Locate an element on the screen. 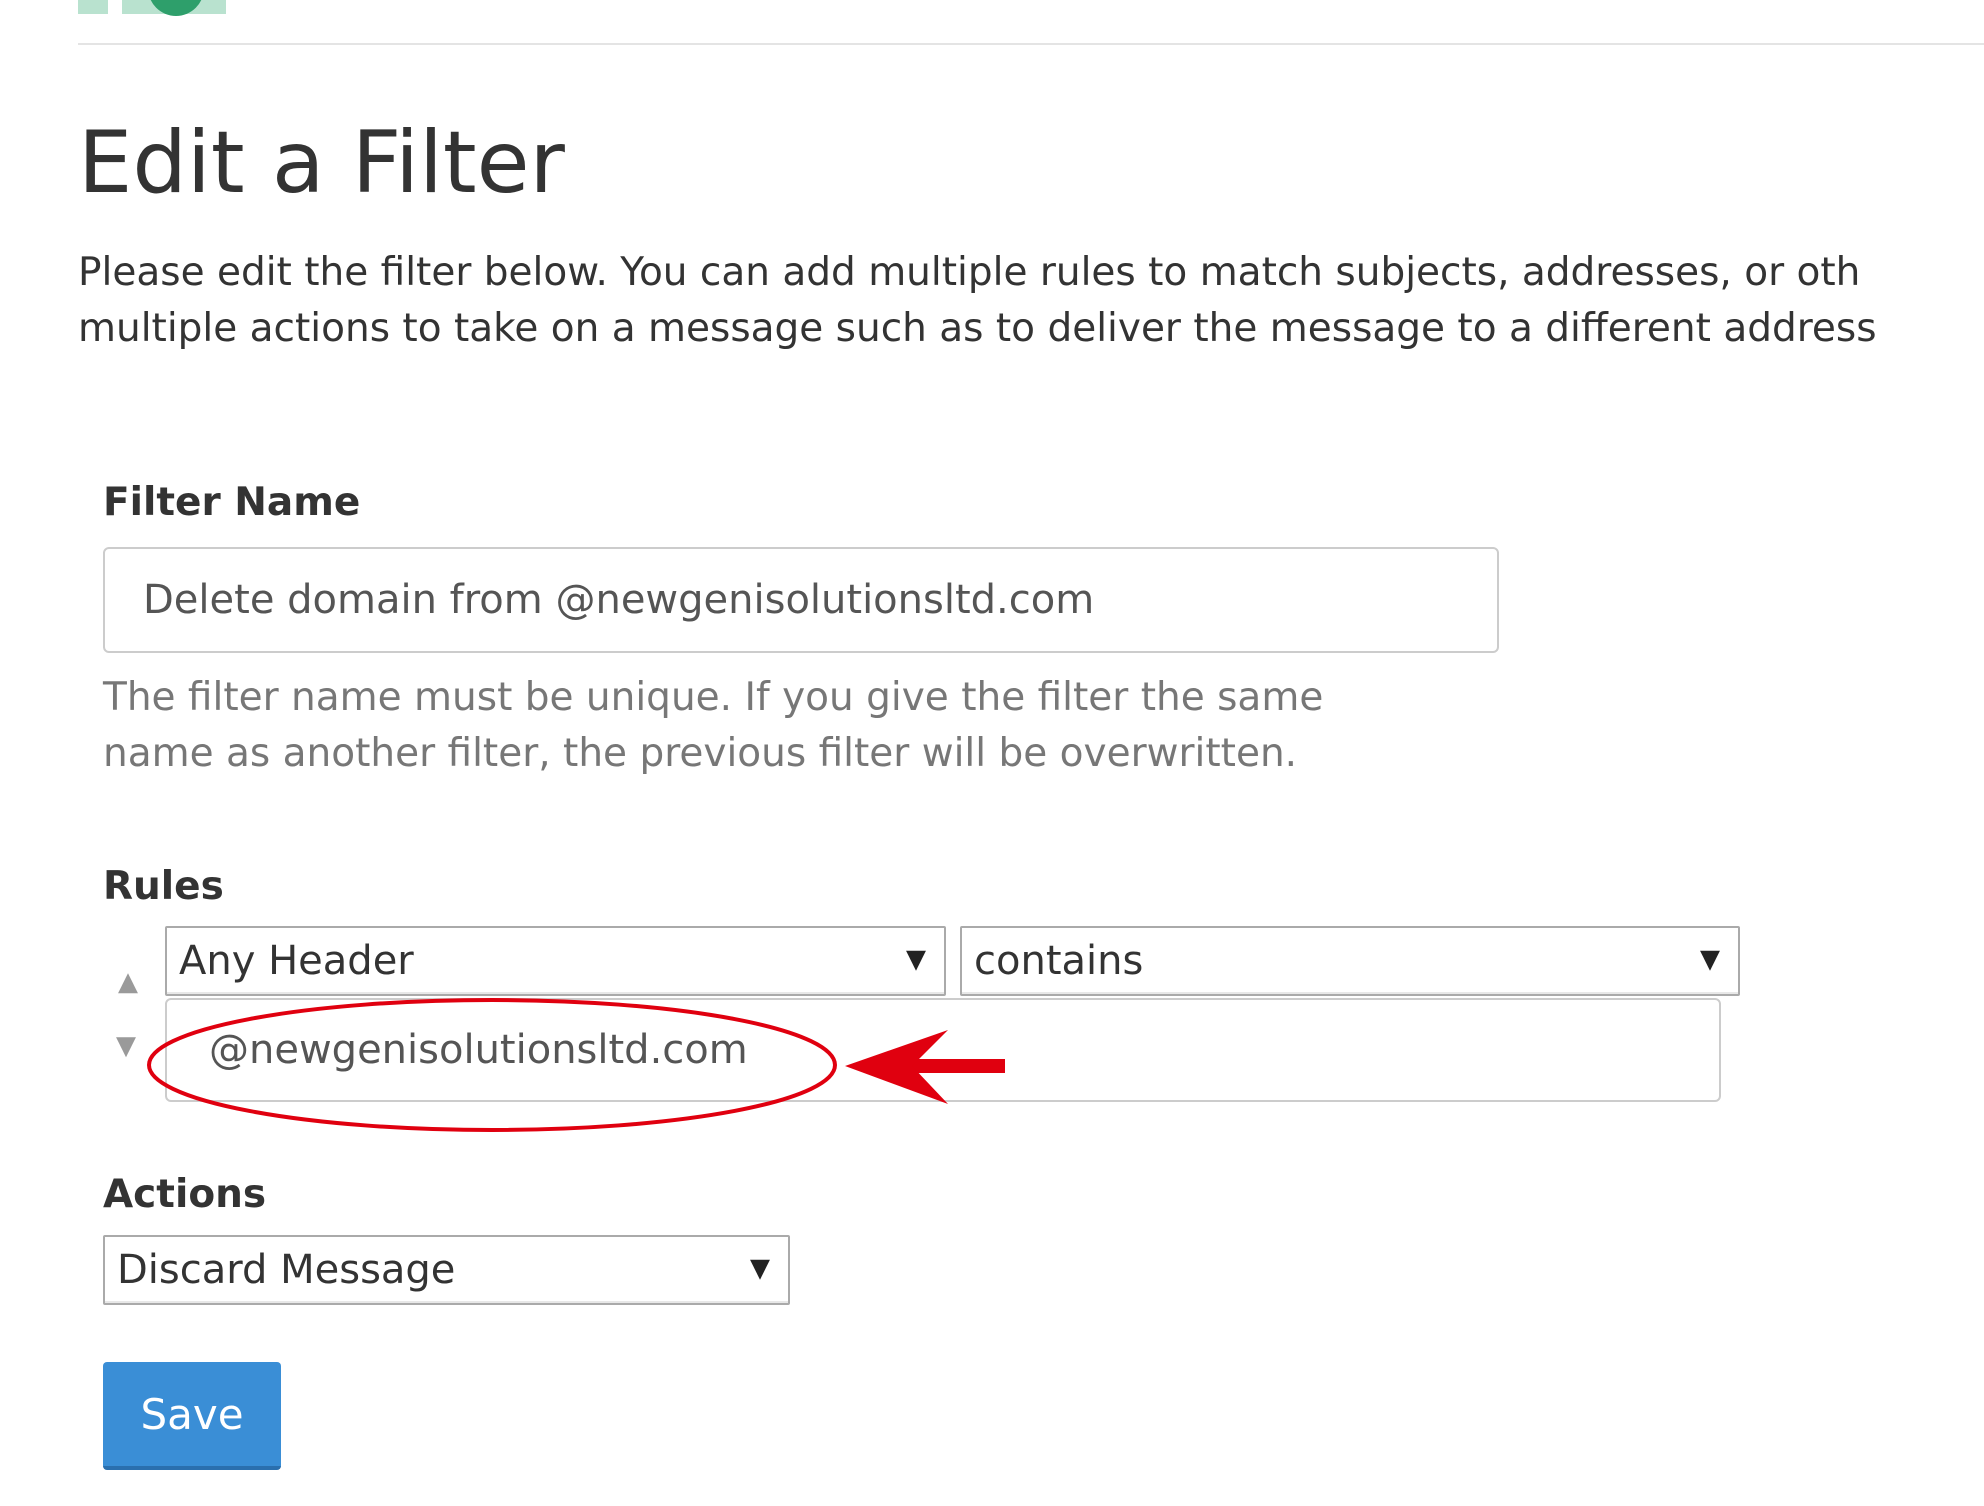  action-select-value: Discard Message is located at coordinates (286, 1270).